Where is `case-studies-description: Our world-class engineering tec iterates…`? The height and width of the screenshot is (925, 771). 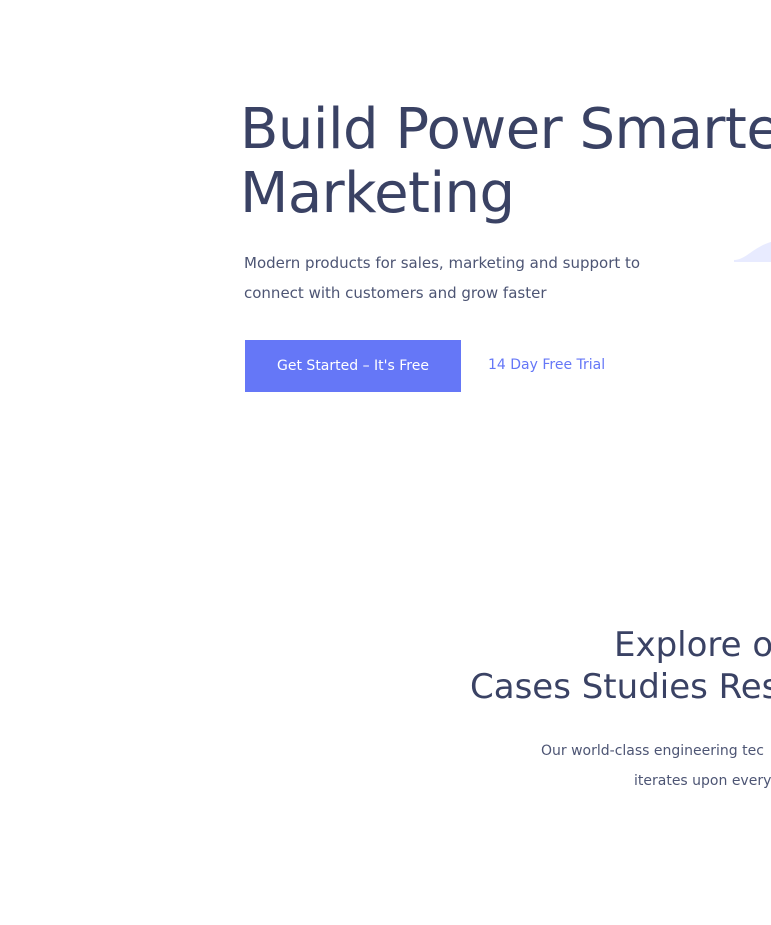 case-studies-description: Our world-class engineering tec iterates… is located at coordinates (656, 766).